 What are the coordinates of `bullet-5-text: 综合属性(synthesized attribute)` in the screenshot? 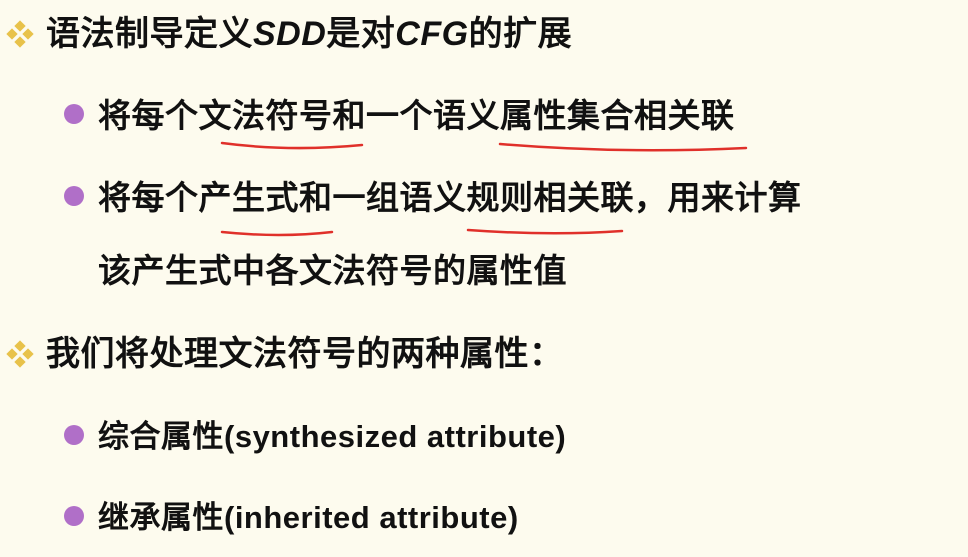 It's located at (332, 436).